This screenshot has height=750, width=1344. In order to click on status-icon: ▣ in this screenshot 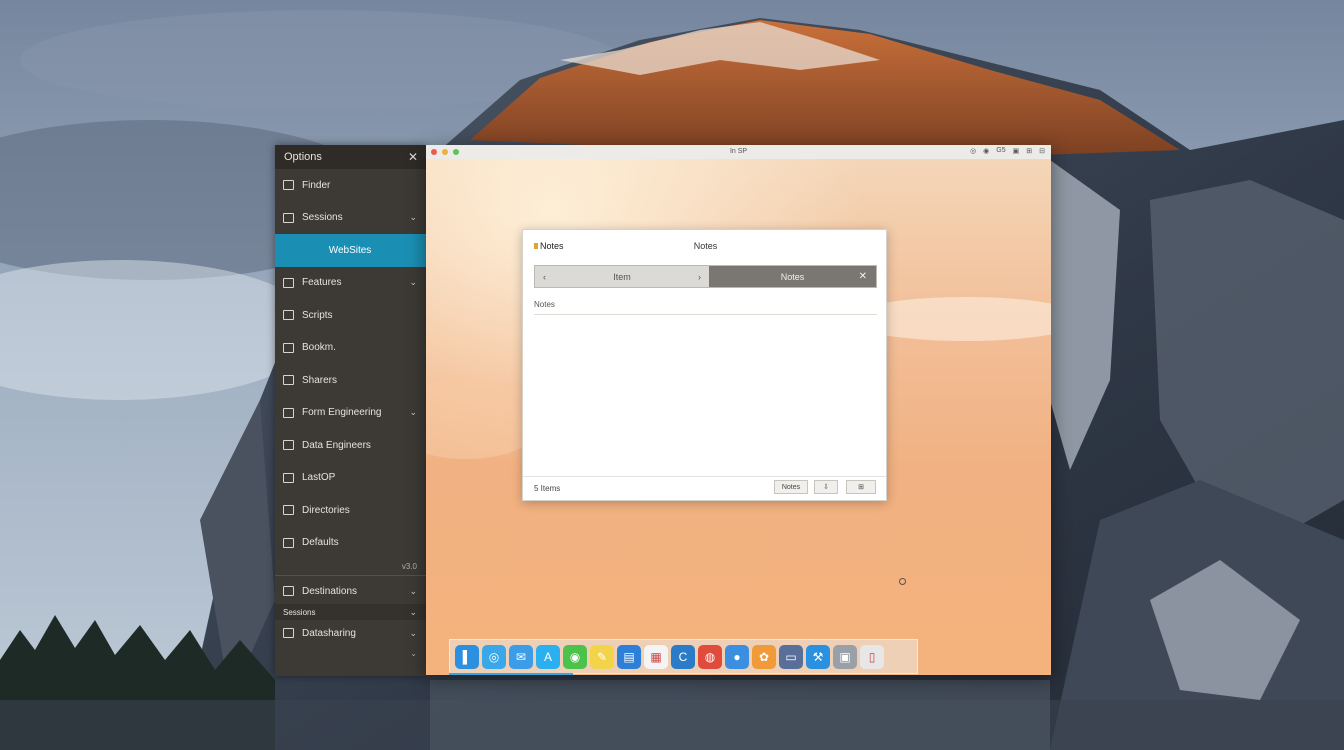, I will do `click(1016, 151)`.